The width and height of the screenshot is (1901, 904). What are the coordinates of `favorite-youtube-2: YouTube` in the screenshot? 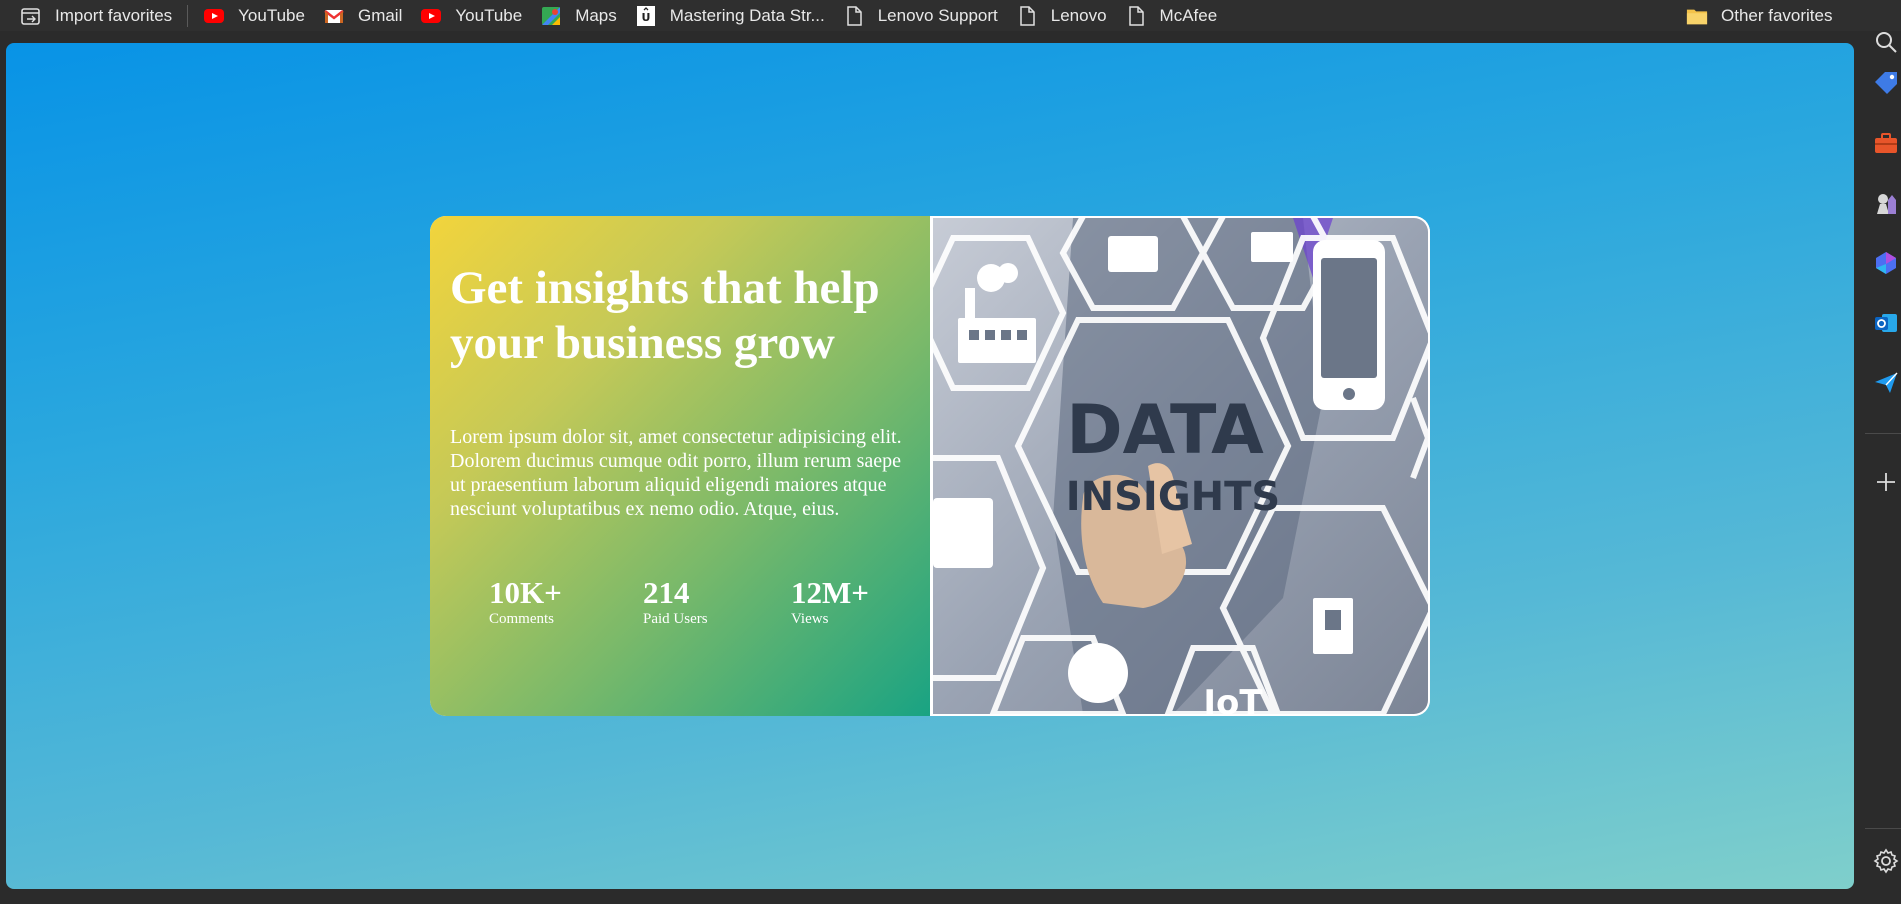 It's located at (471, 15).